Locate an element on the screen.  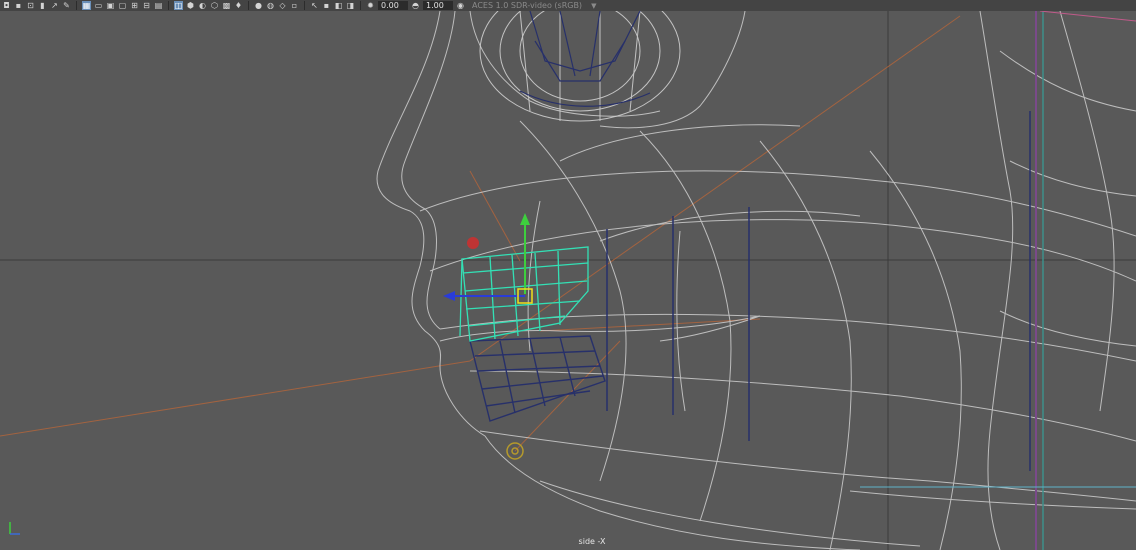
multisample-aa-icon: ◇ is located at coordinates (282, 5).